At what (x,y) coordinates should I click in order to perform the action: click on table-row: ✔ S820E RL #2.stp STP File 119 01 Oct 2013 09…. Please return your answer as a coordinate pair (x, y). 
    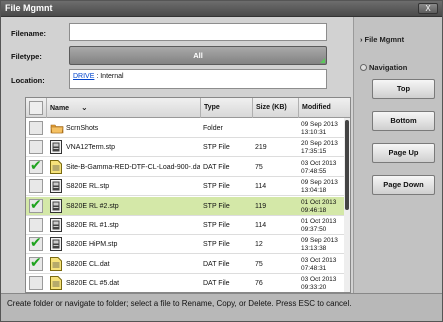
    Looking at the image, I should click on (185, 205).